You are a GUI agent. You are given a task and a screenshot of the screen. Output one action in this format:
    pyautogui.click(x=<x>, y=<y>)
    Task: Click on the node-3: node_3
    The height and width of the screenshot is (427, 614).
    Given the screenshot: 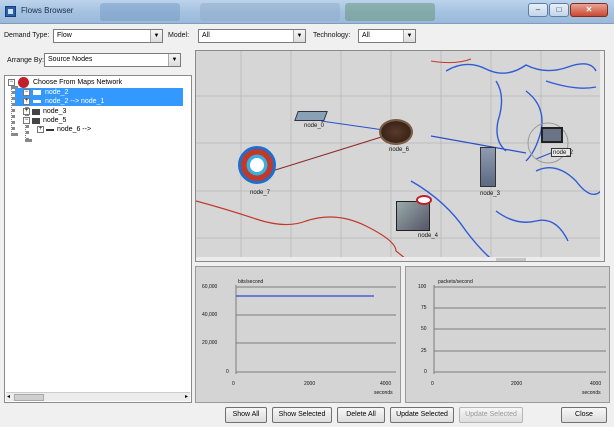 What is the action you would take?
    pyautogui.click(x=490, y=172)
    